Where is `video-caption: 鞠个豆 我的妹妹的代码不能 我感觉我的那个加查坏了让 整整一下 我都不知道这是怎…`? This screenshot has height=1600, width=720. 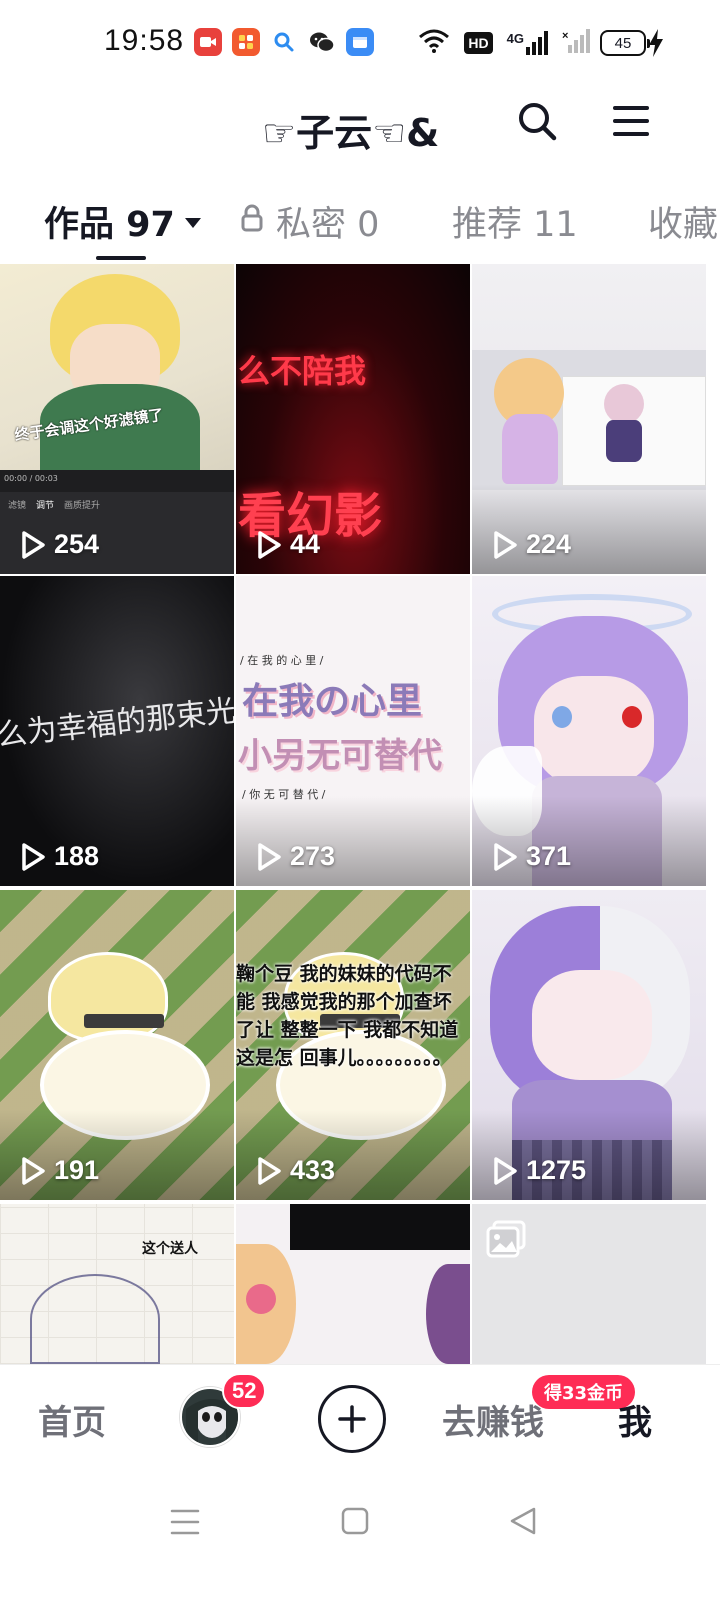
video-caption: 鞠个豆 我的妹妹的代码不能 我感觉我的那个加查坏了让 整整一下 我都不知道这是怎… is located at coordinates (347, 1016).